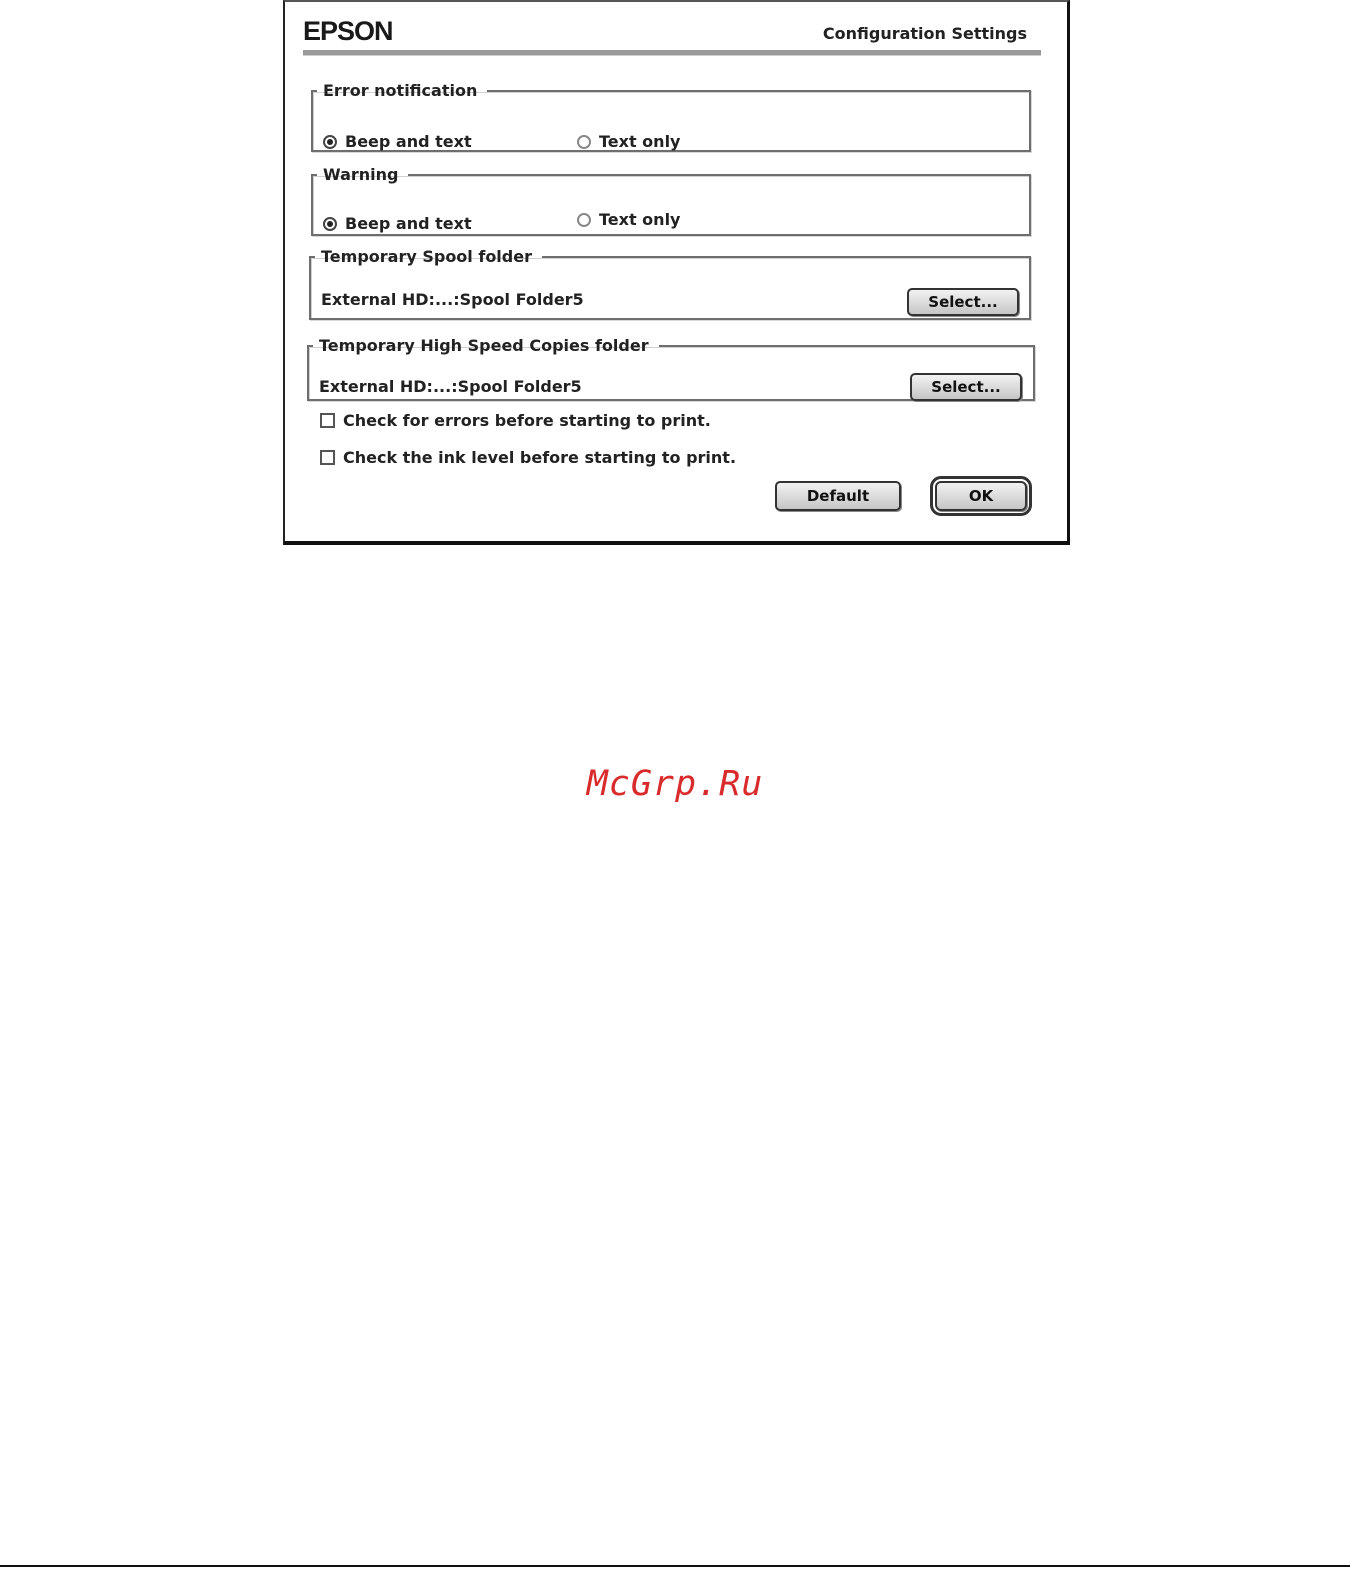 Image resolution: width=1350 pixels, height=1578 pixels. Describe the element at coordinates (640, 219) in the screenshot. I see `warning-text-only-label: Text only` at that location.